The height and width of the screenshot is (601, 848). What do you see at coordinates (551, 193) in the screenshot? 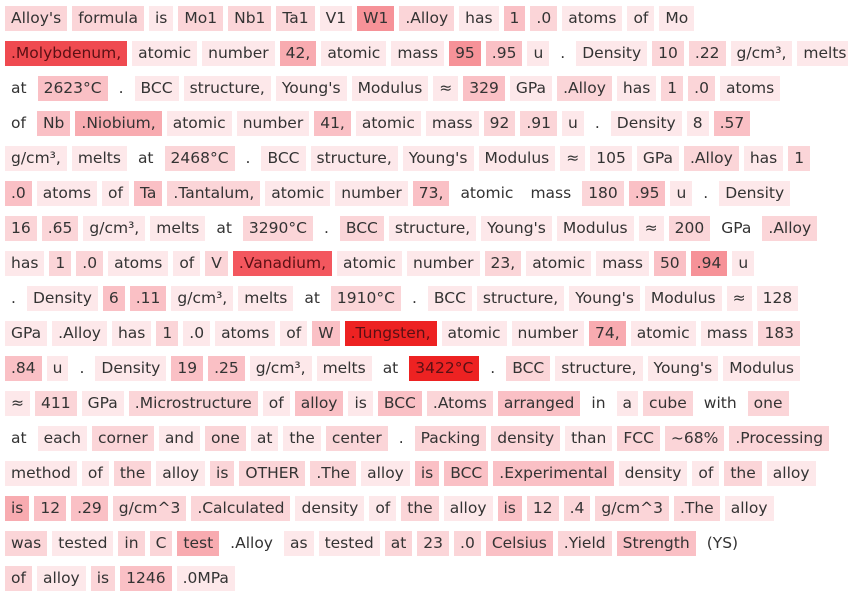
I see `token: mass` at bounding box center [551, 193].